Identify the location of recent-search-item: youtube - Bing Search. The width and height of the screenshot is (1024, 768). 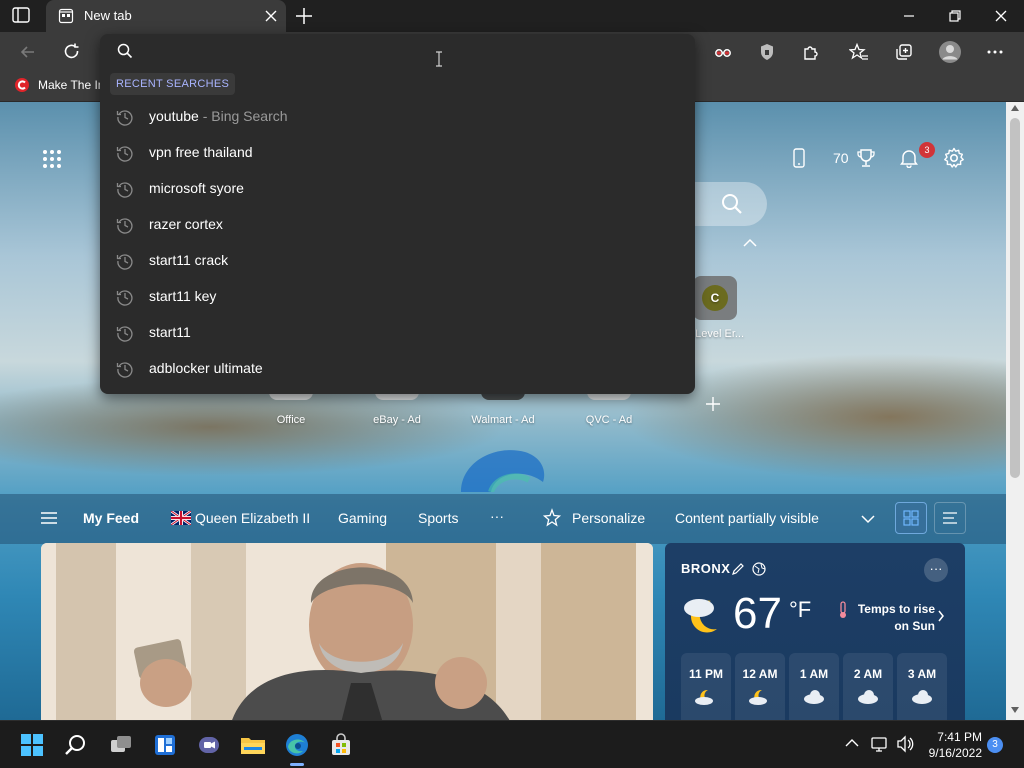
(397, 116).